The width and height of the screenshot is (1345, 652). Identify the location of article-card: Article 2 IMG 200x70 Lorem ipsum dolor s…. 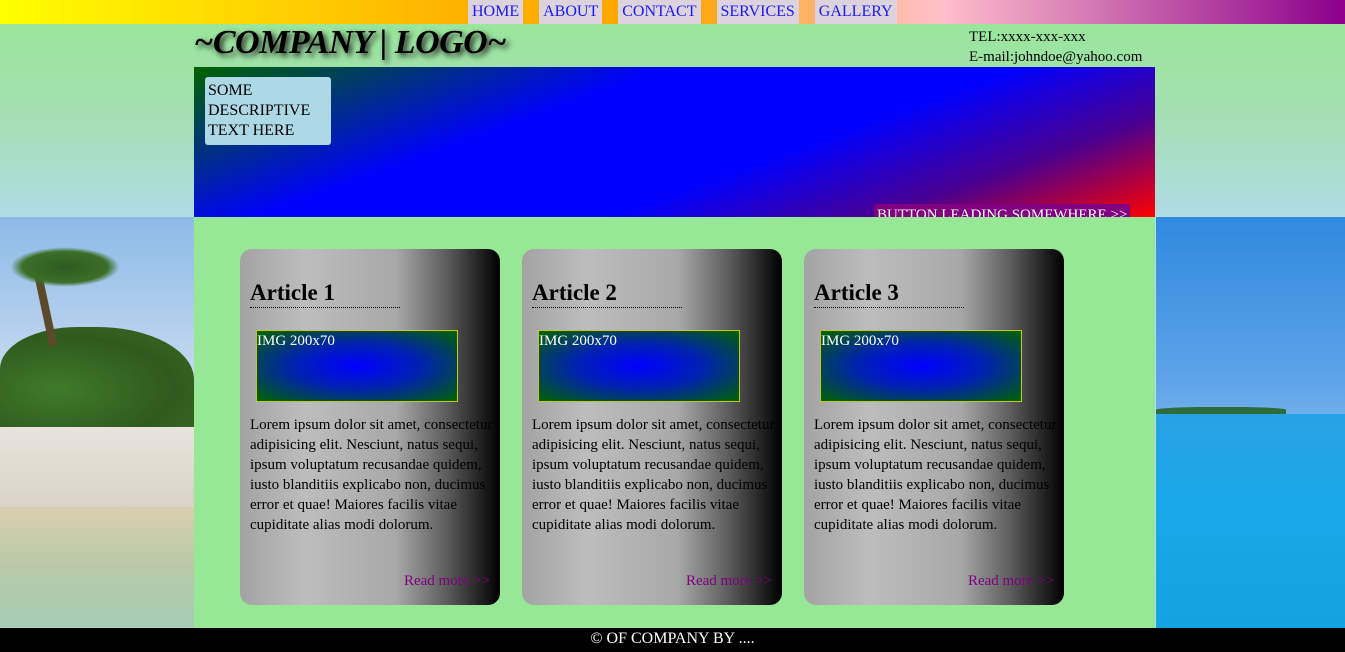
(652, 427).